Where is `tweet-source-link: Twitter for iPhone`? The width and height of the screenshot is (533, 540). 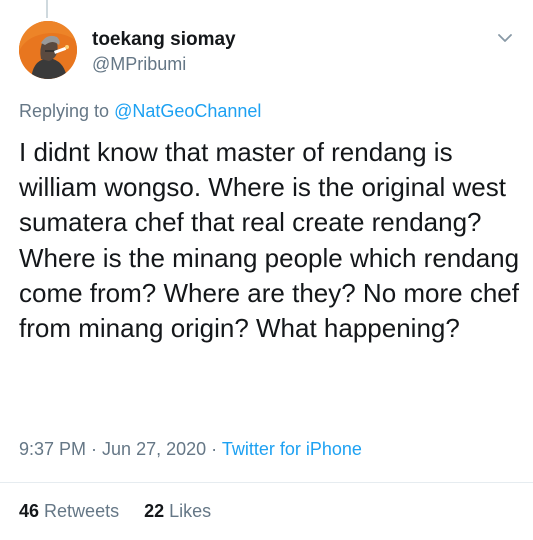
tweet-source-link: Twitter for iPhone is located at coordinates (292, 449).